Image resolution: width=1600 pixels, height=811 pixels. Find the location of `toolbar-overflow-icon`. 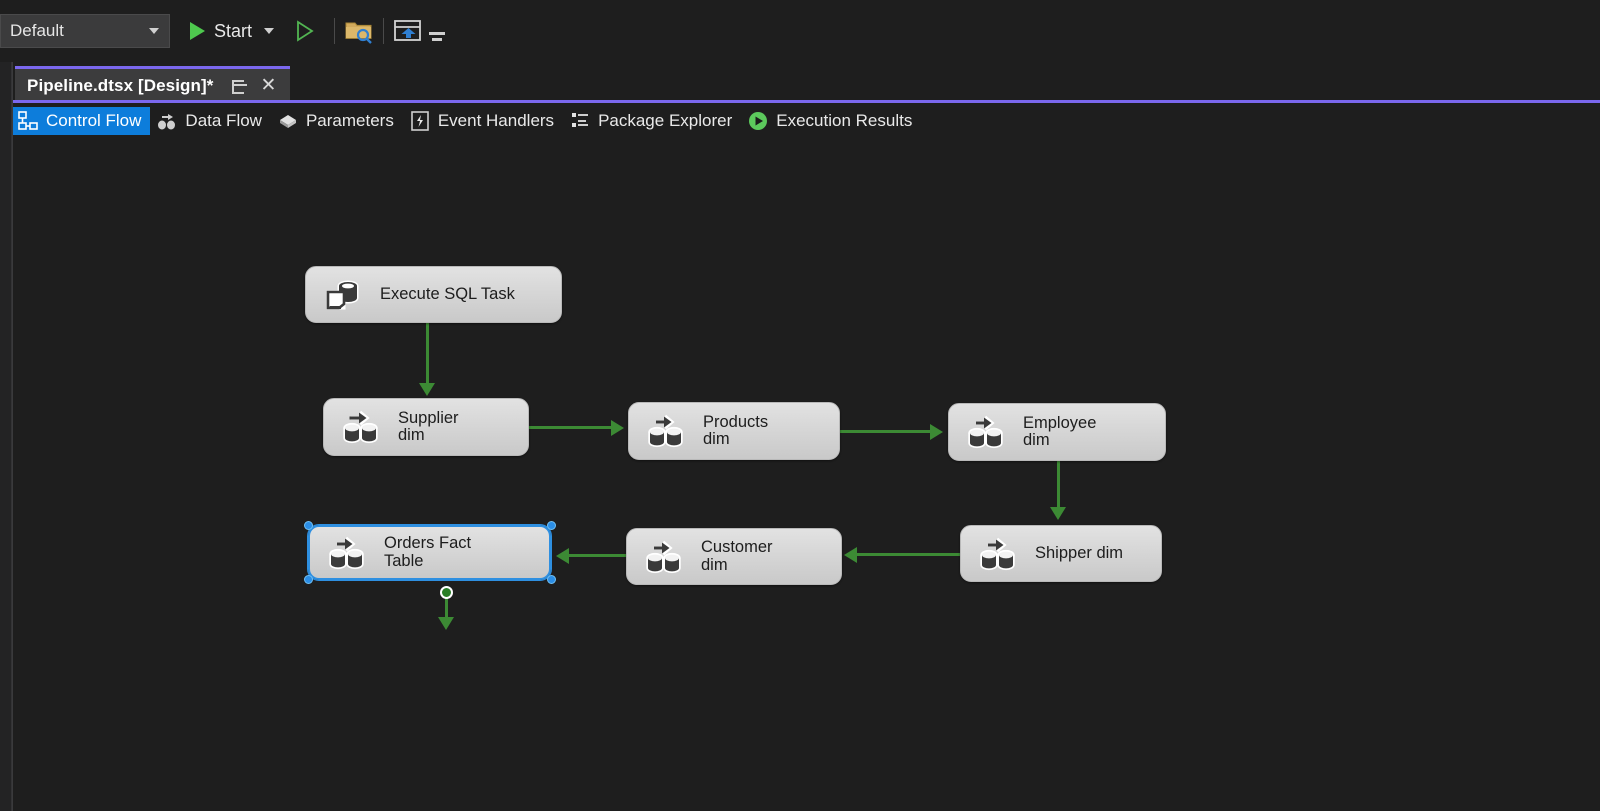

toolbar-overflow-icon is located at coordinates (437, 36).